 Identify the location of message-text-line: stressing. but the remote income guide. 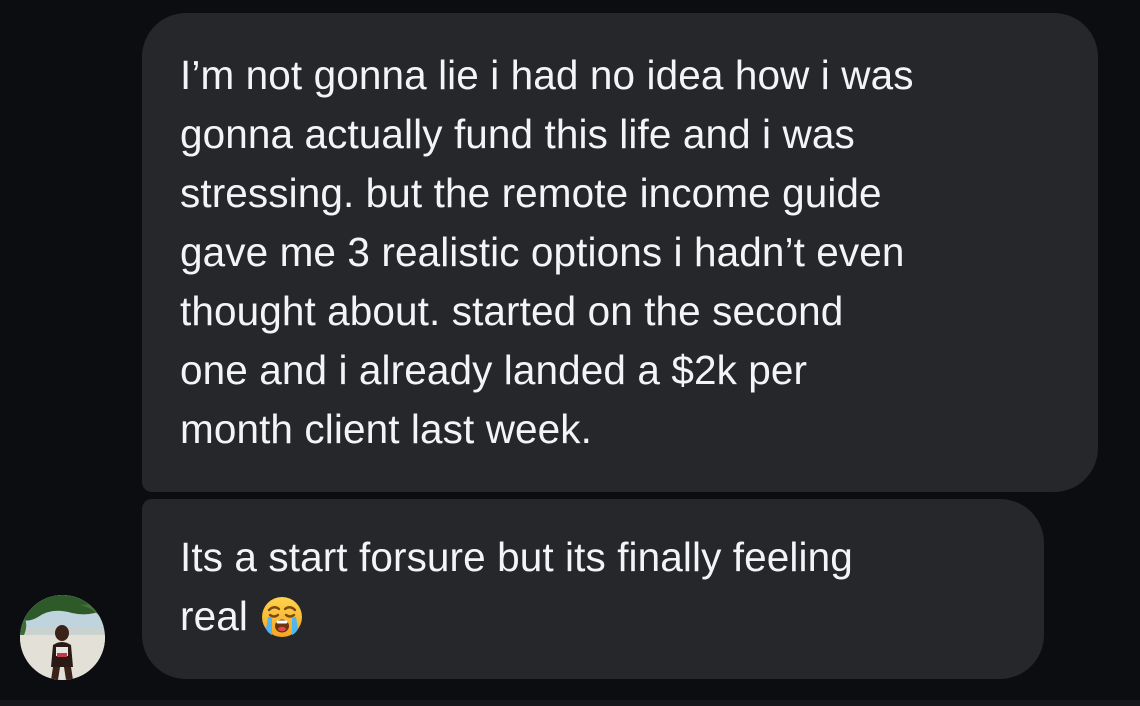
(531, 193).